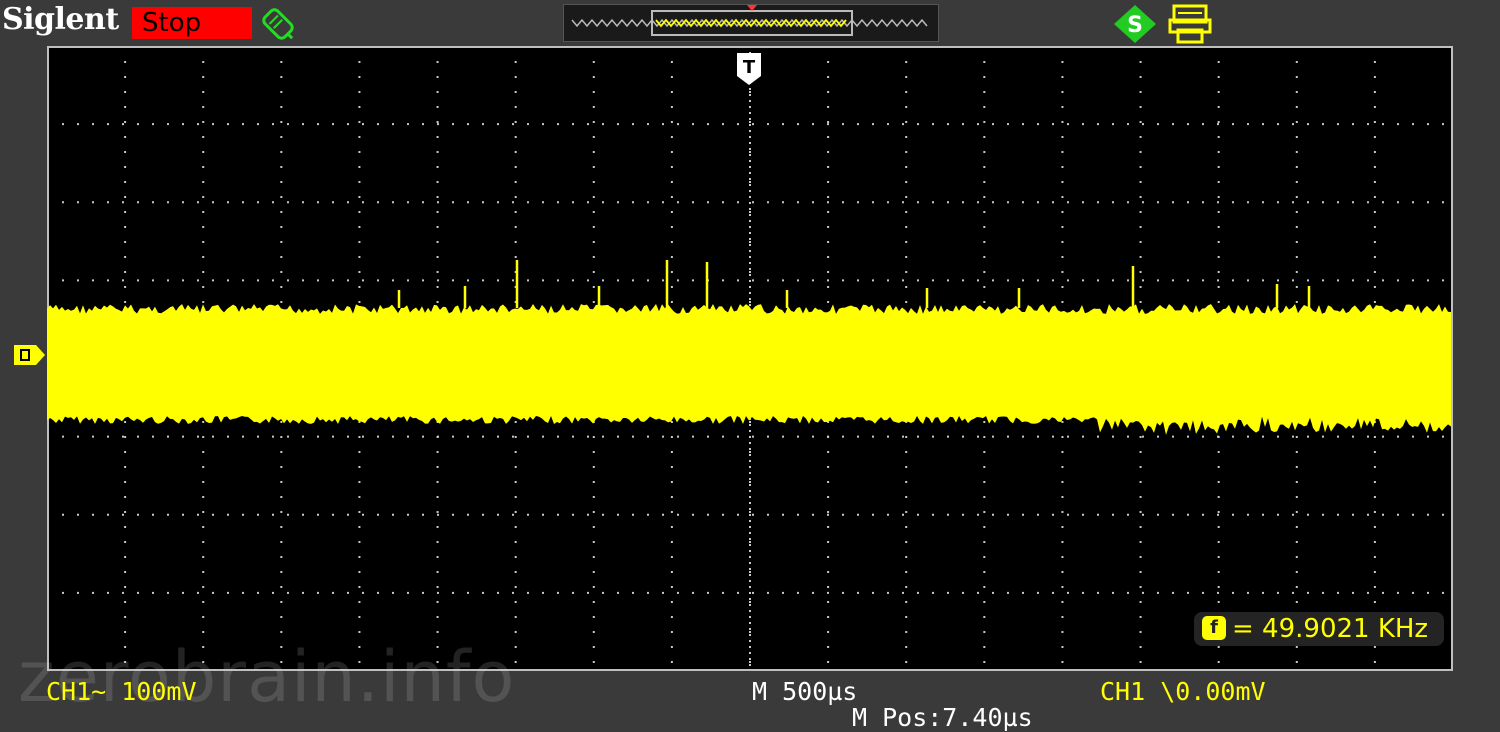 Image resolution: width=1500 pixels, height=732 pixels. I want to click on frequency-measurement: f = 49.9021 KHz, so click(1319, 629).